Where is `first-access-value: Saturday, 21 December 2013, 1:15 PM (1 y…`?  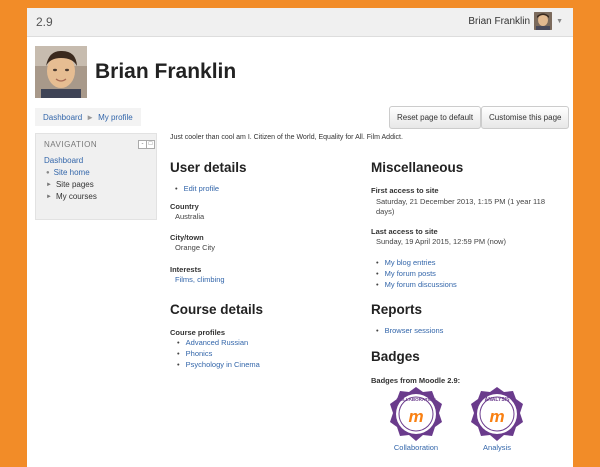 first-access-value: Saturday, 21 December 2013, 1:15 PM (1 y… is located at coordinates (460, 201).